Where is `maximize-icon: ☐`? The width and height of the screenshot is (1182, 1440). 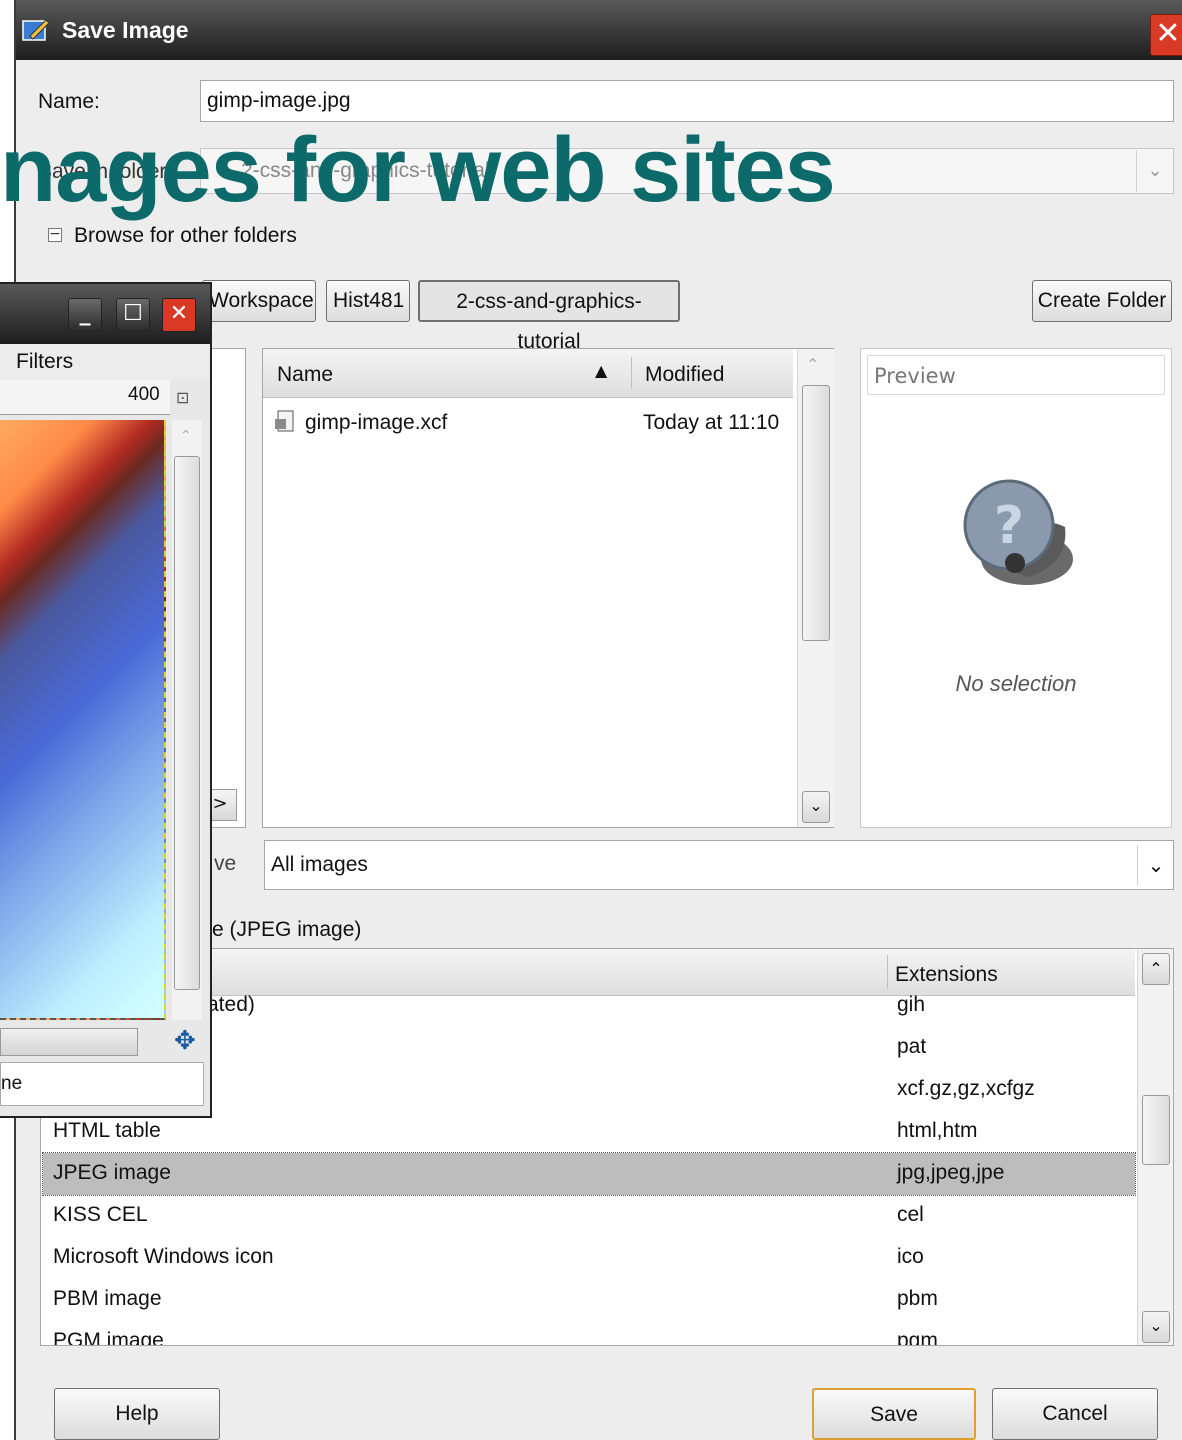 maximize-icon: ☐ is located at coordinates (133, 315).